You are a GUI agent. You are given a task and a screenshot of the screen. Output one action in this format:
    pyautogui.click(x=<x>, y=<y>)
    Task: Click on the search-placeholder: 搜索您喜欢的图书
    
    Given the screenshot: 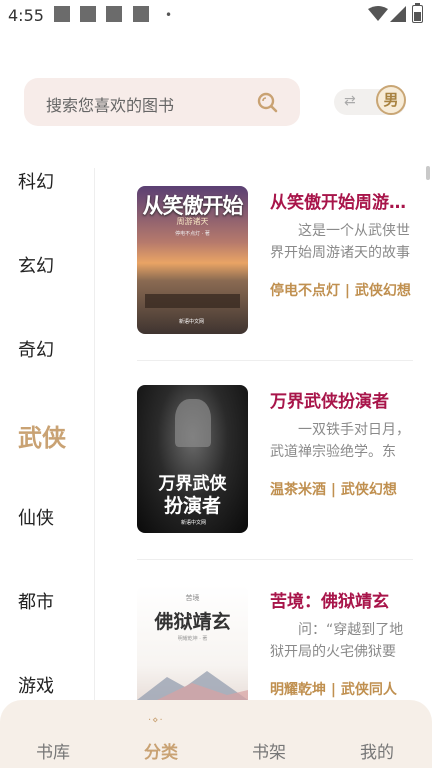 What is the action you would take?
    pyautogui.click(x=110, y=105)
    